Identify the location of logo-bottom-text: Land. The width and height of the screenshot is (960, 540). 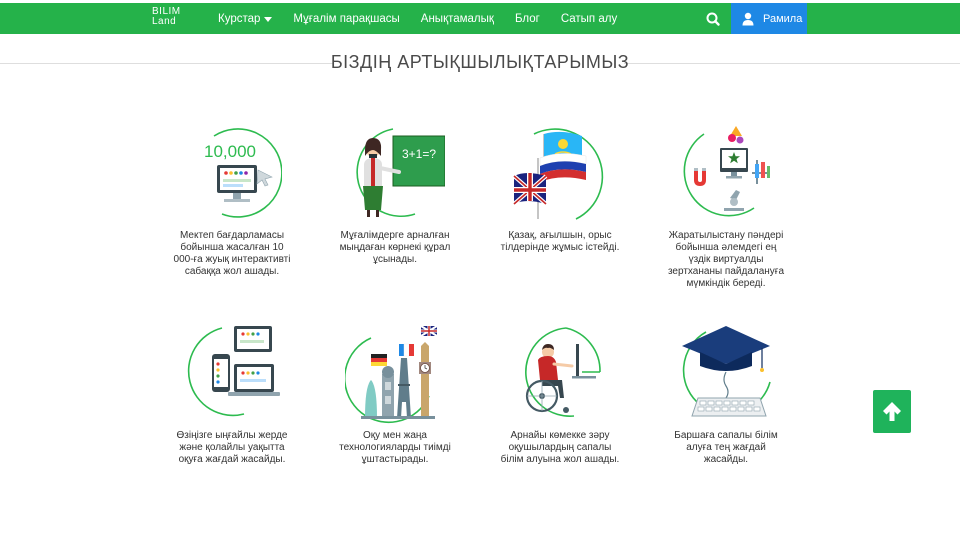
(164, 21).